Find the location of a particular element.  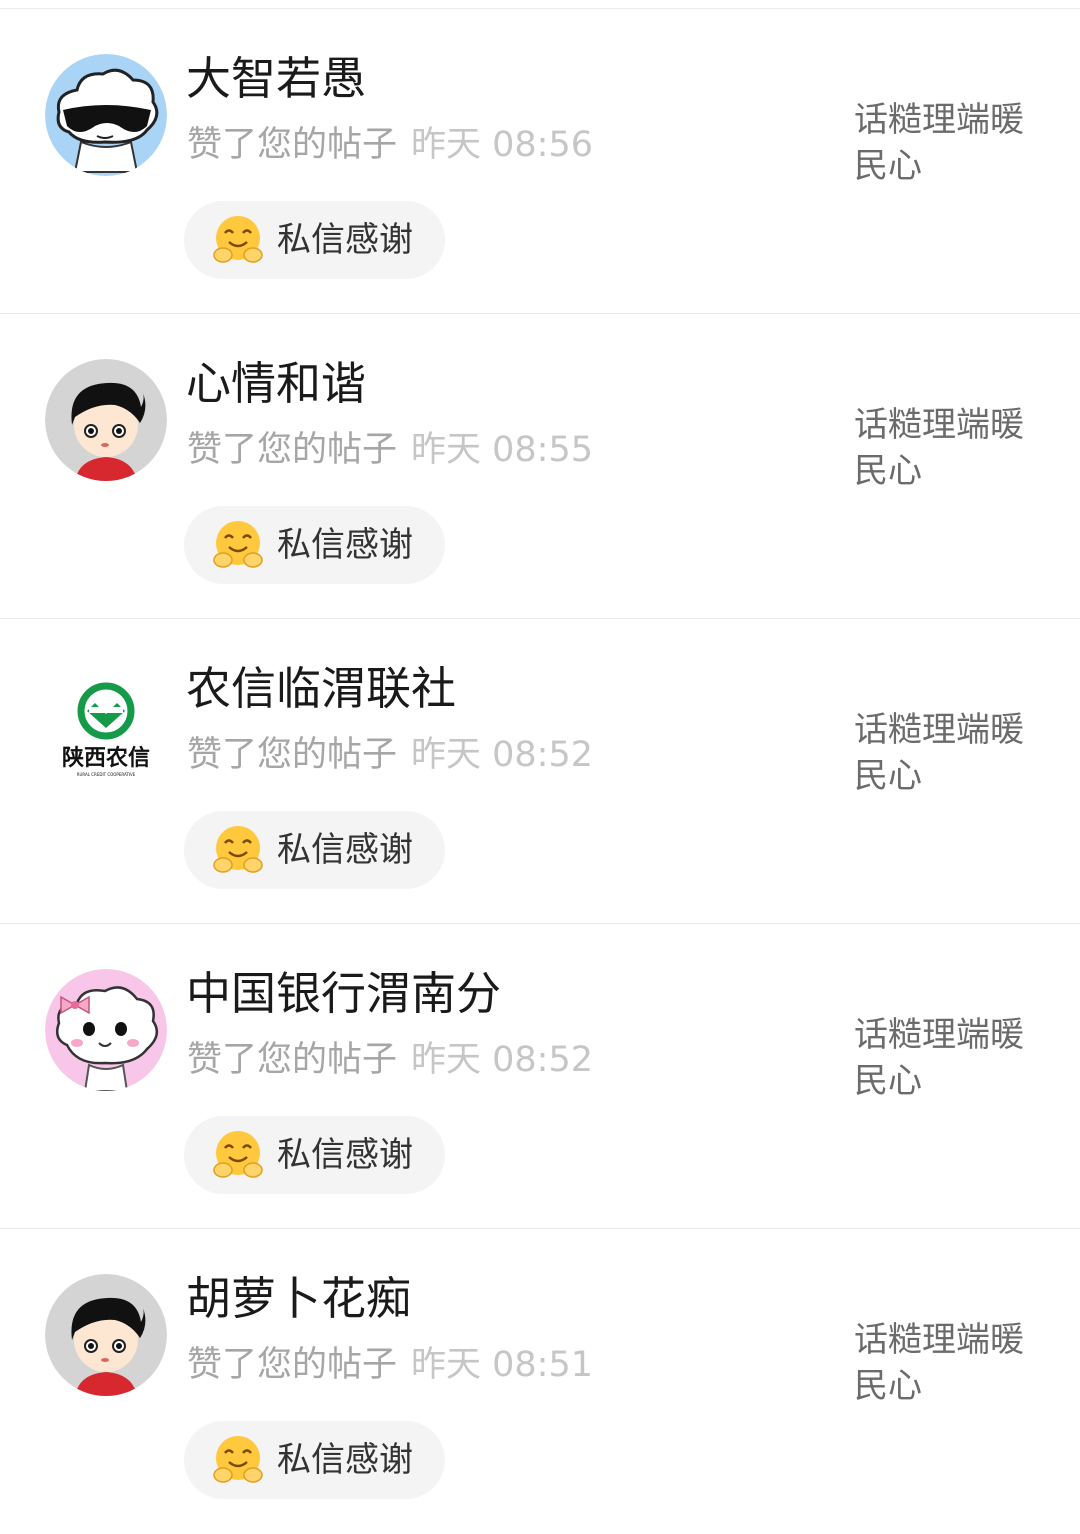

like-meta: 赞了您的帖子 昨天 08:51 is located at coordinates (390, 1365).